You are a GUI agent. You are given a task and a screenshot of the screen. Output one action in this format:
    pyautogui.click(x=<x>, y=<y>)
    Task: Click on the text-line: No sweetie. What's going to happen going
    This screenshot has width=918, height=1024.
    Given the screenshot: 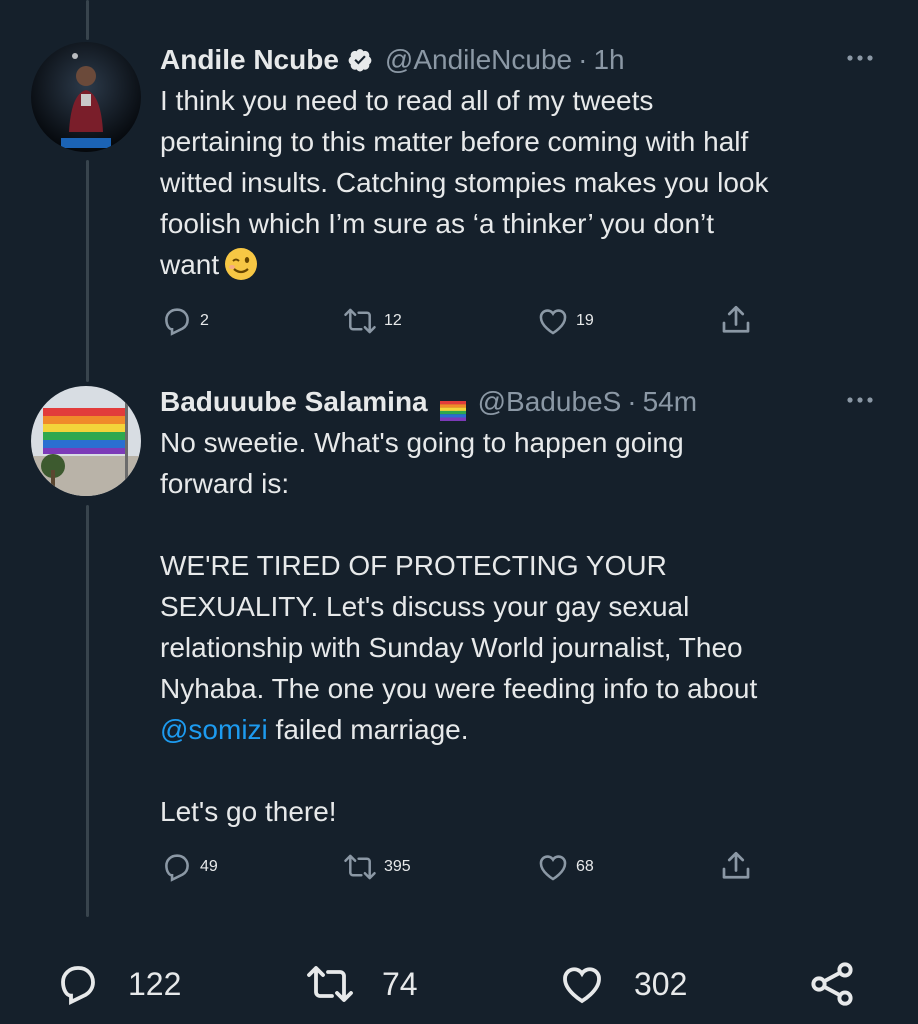 What is the action you would take?
    pyautogui.click(x=422, y=442)
    